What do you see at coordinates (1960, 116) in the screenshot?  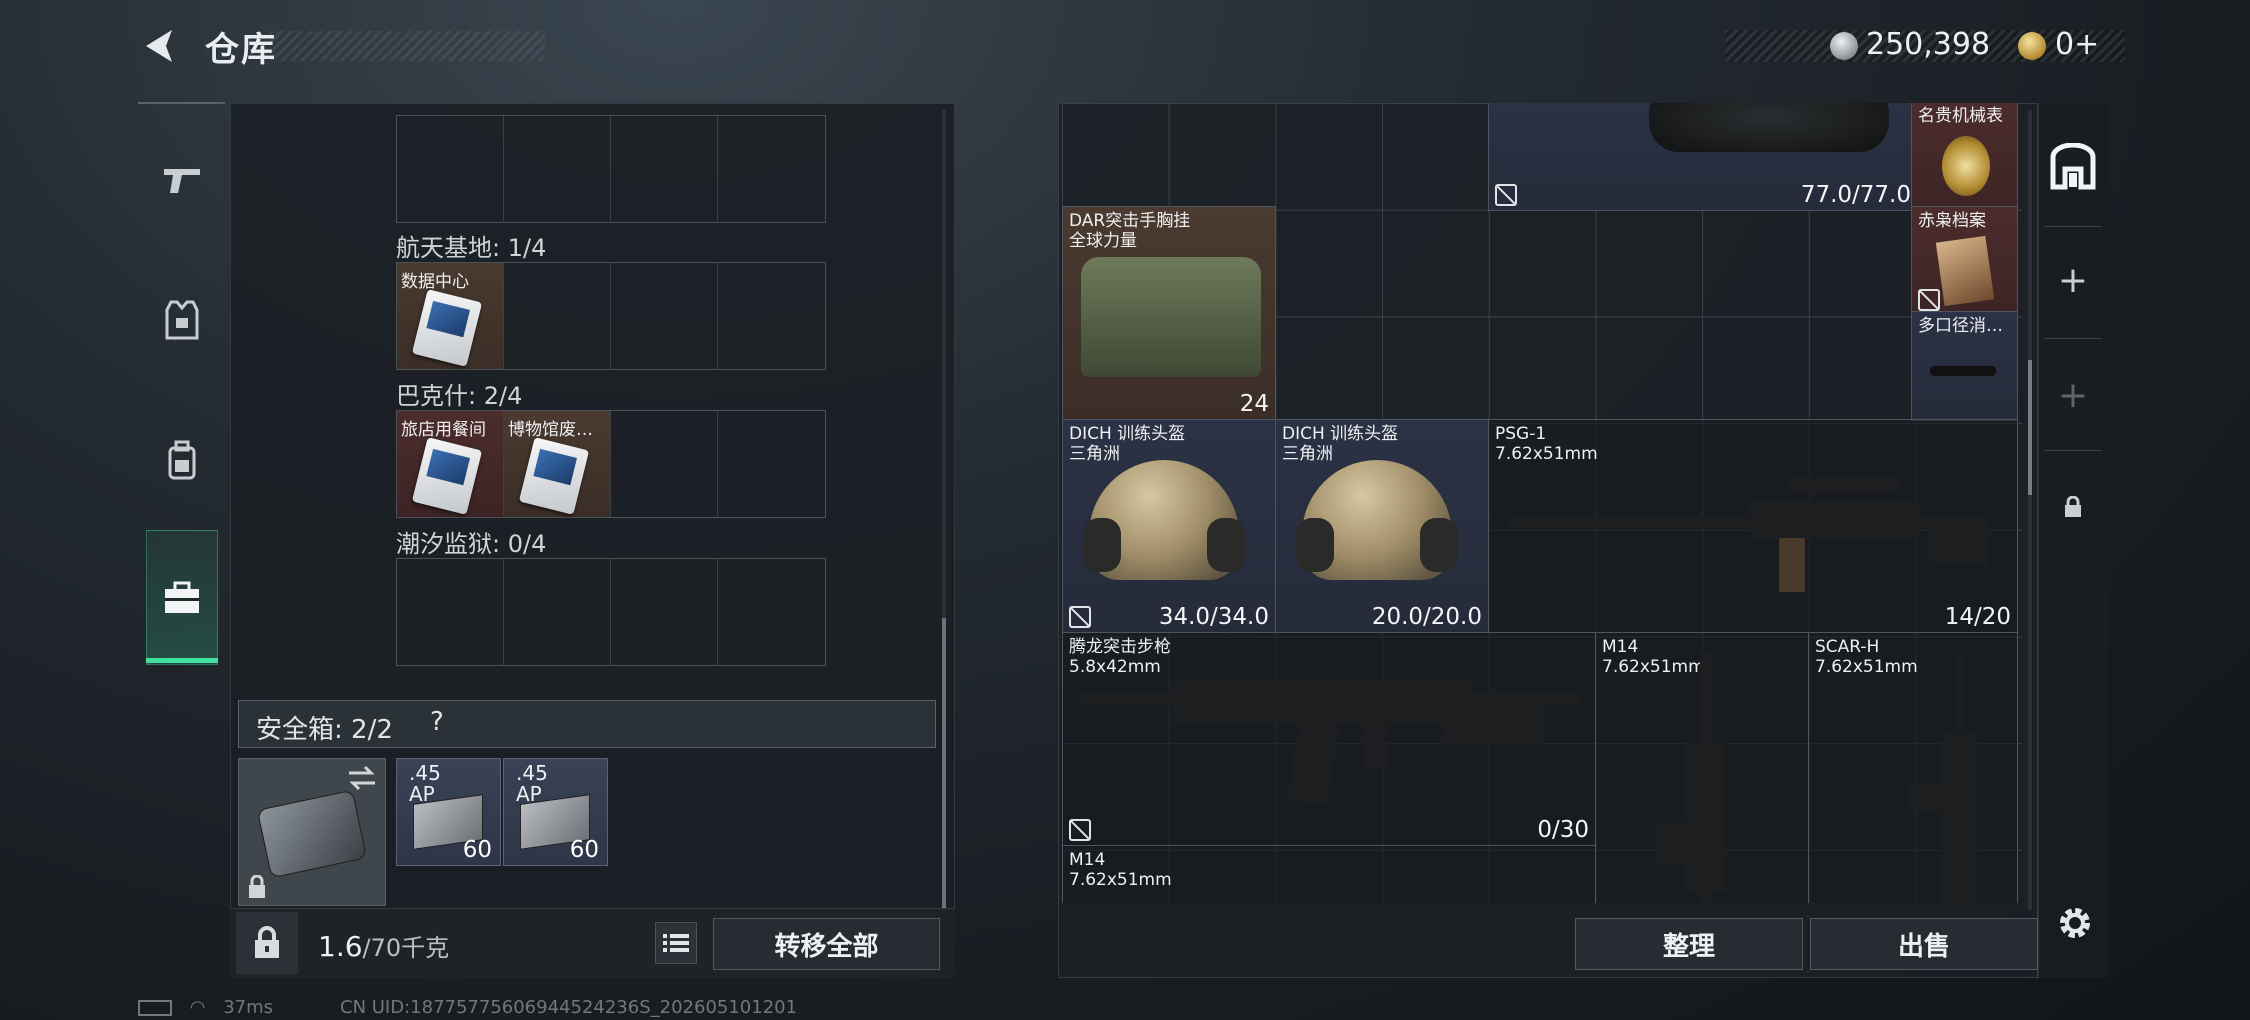 I see `item-name: 名贵机械表` at bounding box center [1960, 116].